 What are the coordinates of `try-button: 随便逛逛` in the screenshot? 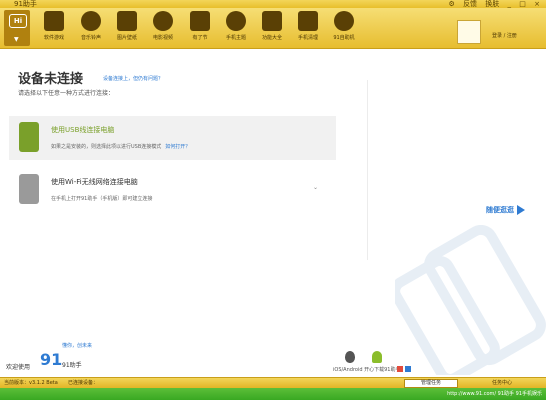 It's located at (505, 210).